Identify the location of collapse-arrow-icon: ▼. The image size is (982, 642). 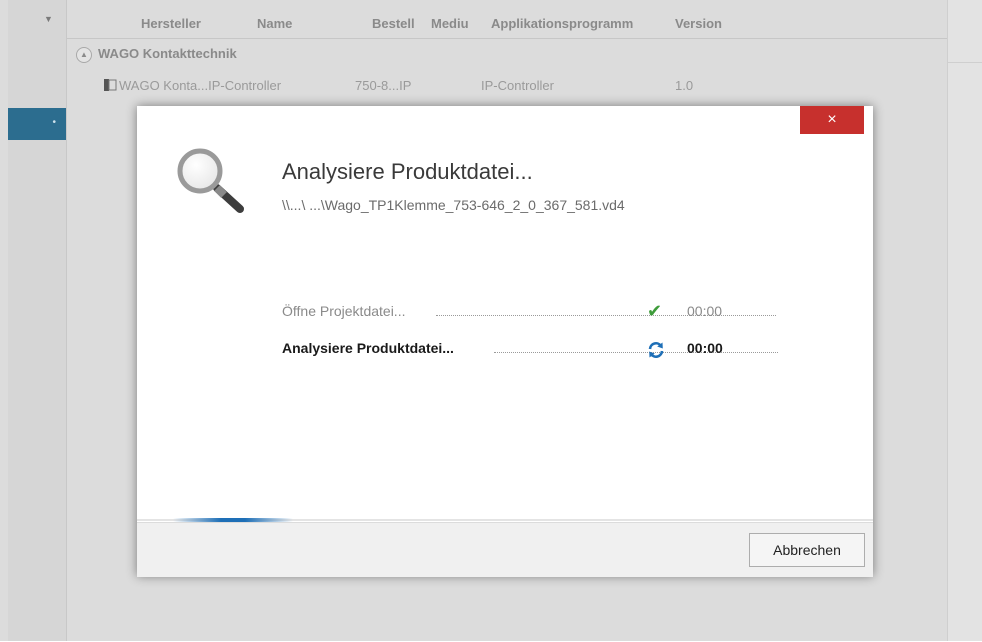
(48, 19).